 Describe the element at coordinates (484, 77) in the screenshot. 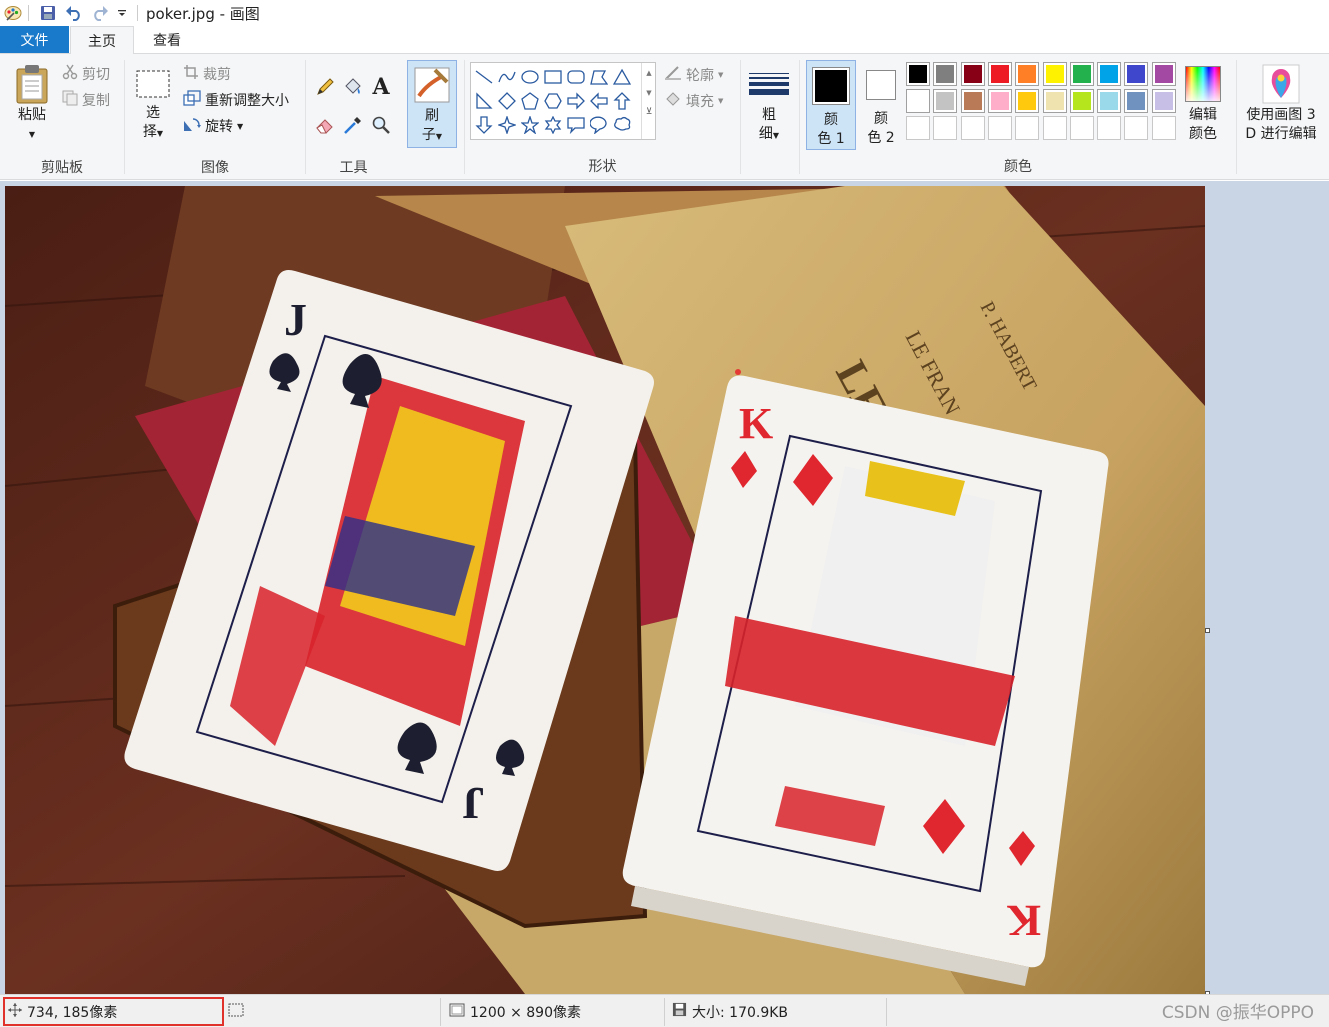

I see `line-shape-icon` at that location.